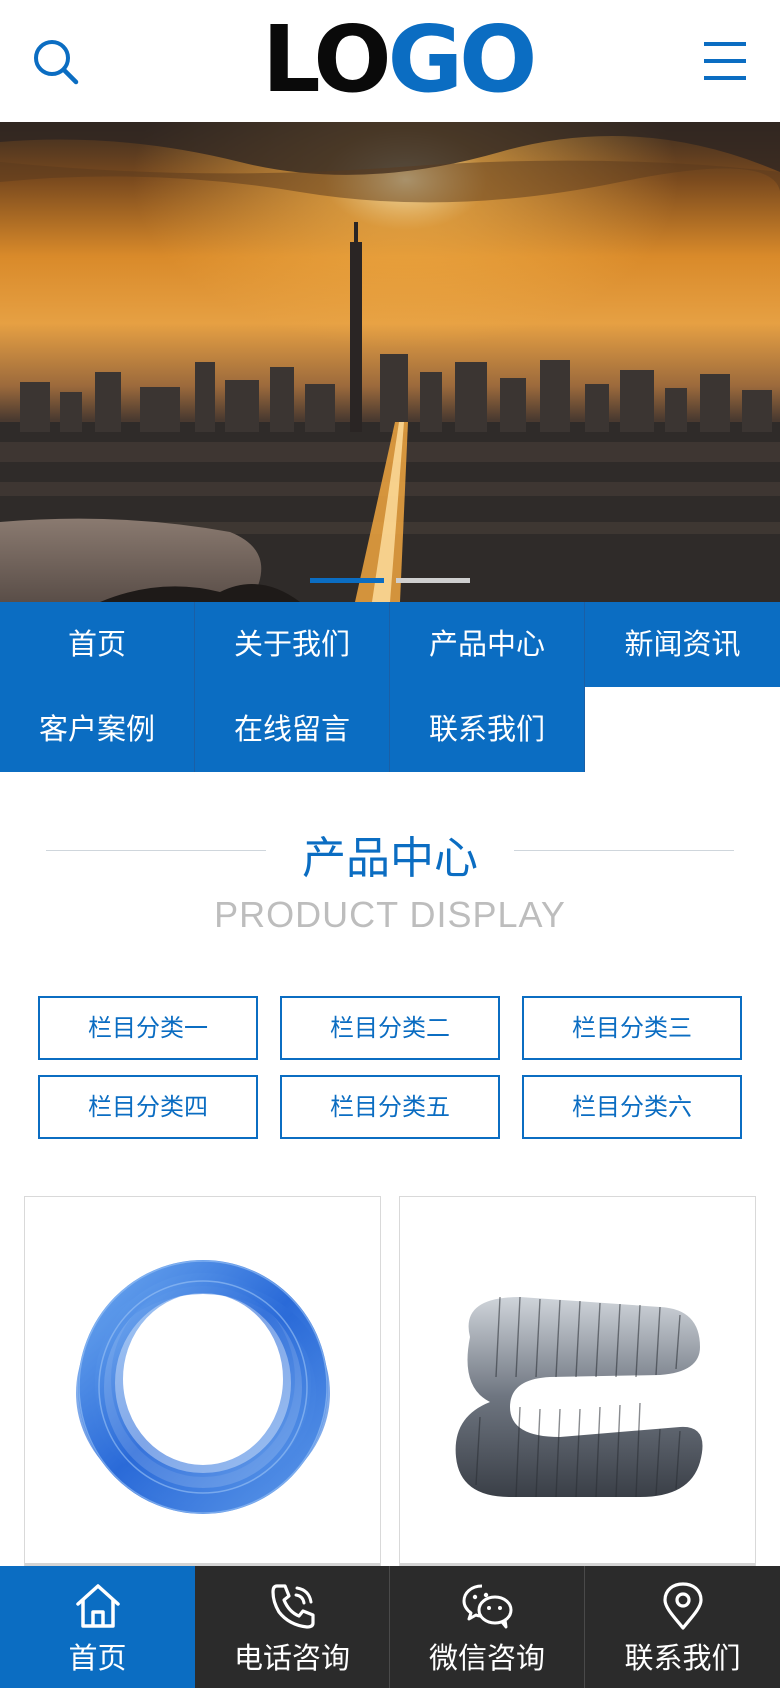  Describe the element at coordinates (292, 729) in the screenshot. I see `nav-item-message: 在线留言` at that location.